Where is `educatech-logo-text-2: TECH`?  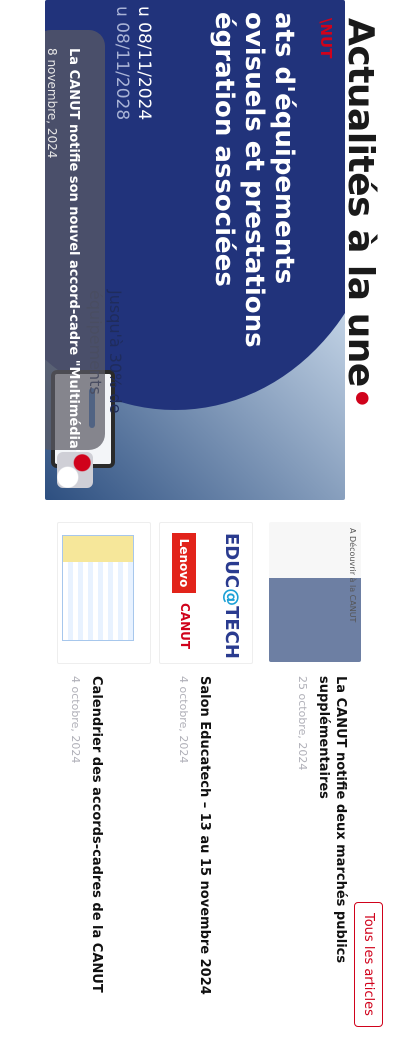
educatech-logo-text-2: TECH is located at coordinates (231, 632).